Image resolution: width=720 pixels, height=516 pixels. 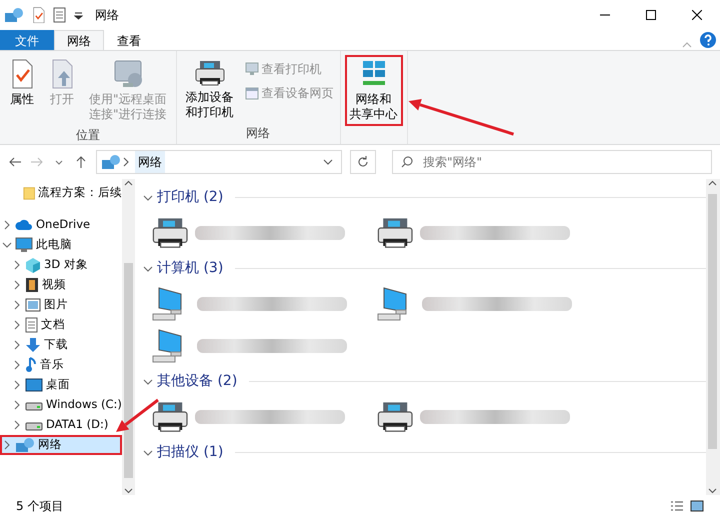 What do you see at coordinates (363, 162) in the screenshot?
I see `refresh-icon` at bounding box center [363, 162].